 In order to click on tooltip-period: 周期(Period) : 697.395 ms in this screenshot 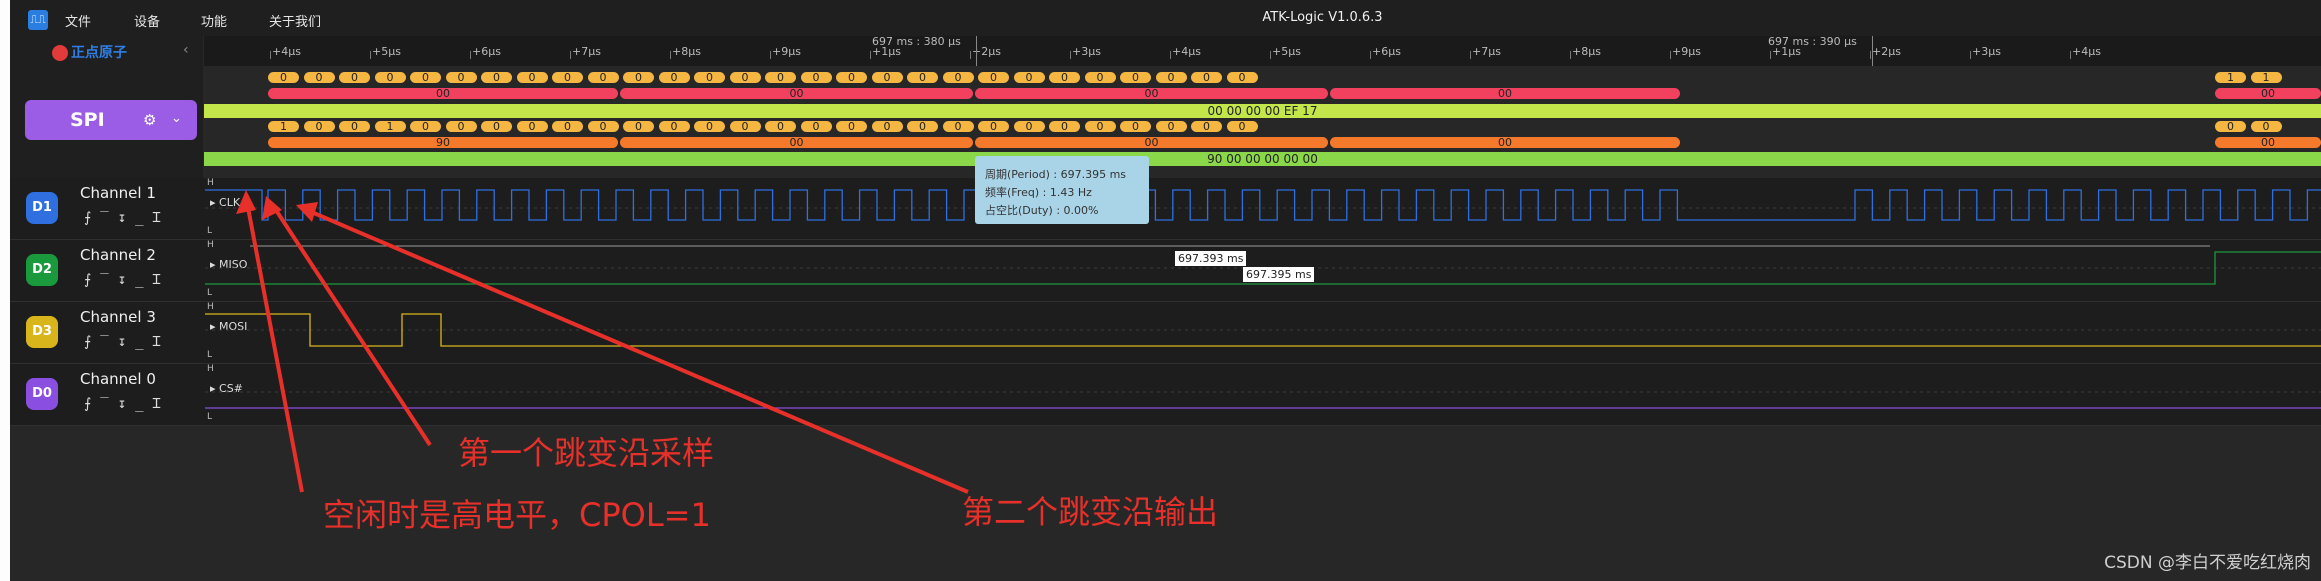, I will do `click(1056, 174)`.